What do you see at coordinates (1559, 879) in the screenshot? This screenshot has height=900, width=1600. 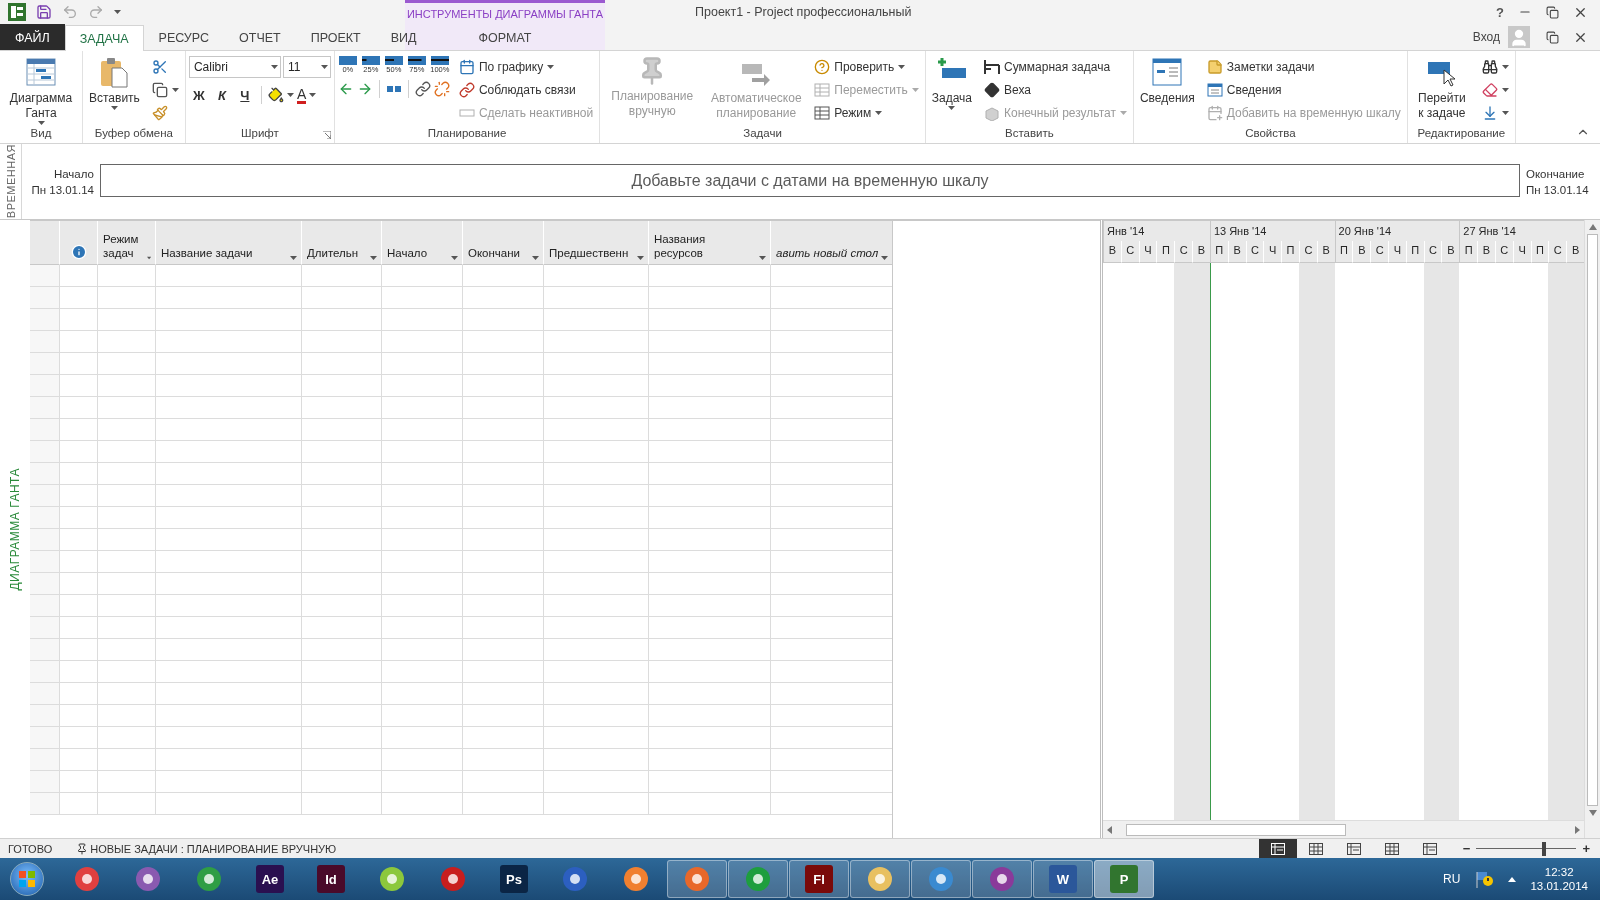 I see `clock: 12:32 13.01.2014` at bounding box center [1559, 879].